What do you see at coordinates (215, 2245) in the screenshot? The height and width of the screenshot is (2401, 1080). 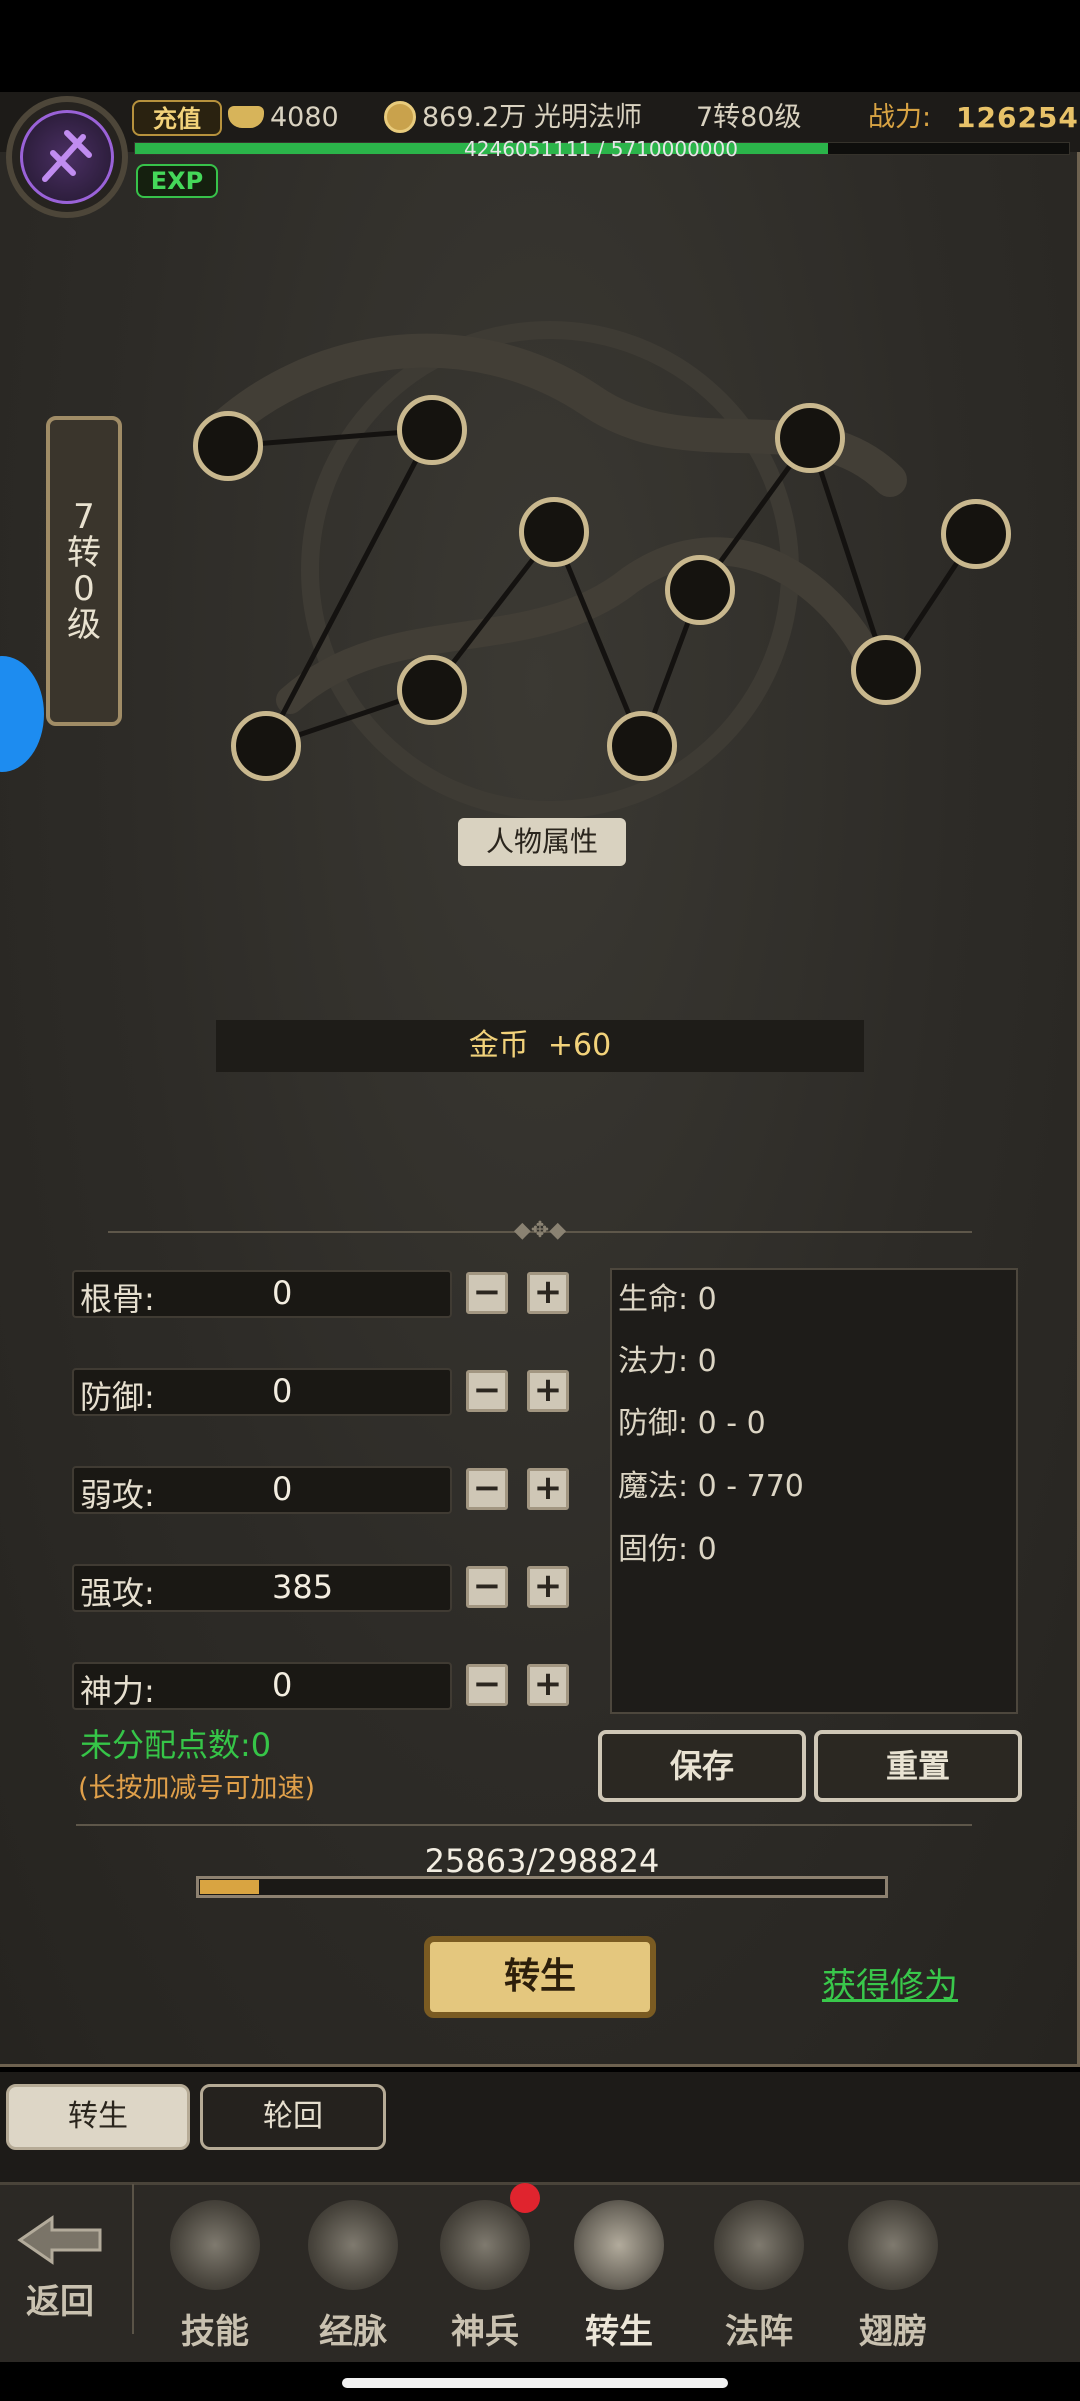 I see `skills-icon` at bounding box center [215, 2245].